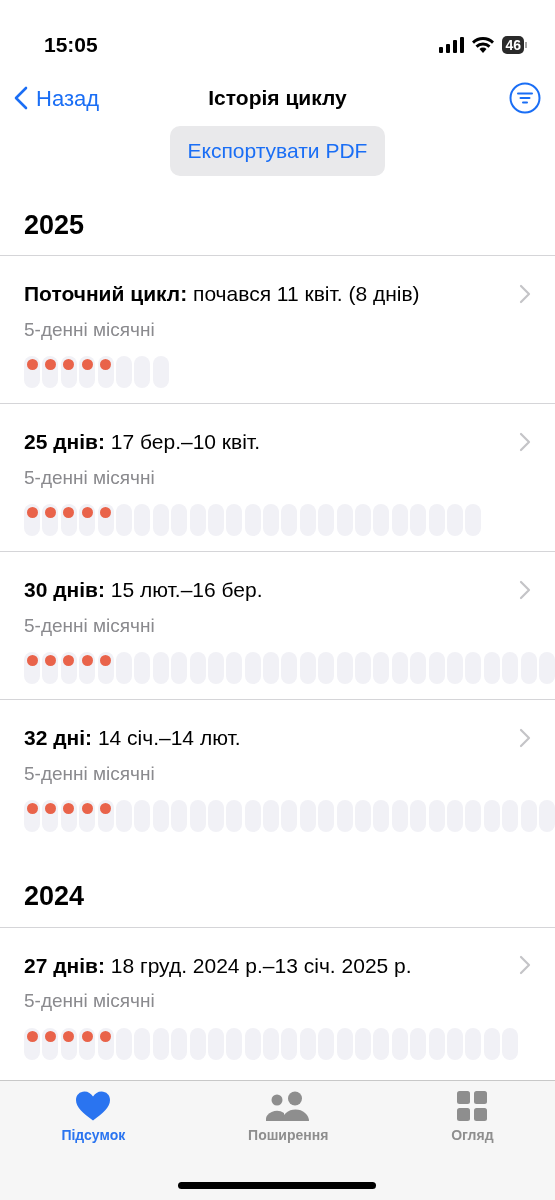 This screenshot has height=1200, width=555. What do you see at coordinates (54, 896) in the screenshot?
I see `year-heading: 2024` at bounding box center [54, 896].